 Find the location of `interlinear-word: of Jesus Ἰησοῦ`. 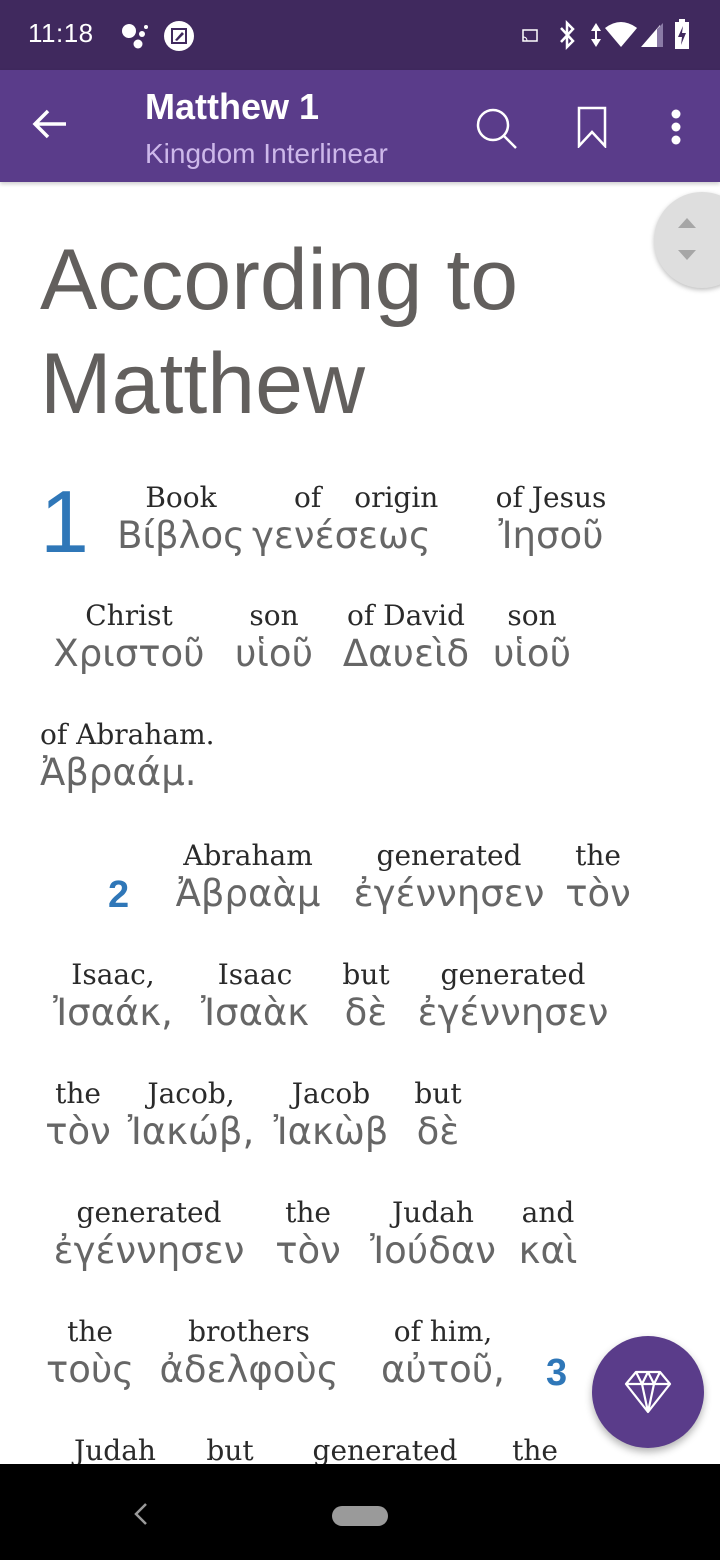

interlinear-word: of Jesus Ἰησοῦ is located at coordinates (551, 520).